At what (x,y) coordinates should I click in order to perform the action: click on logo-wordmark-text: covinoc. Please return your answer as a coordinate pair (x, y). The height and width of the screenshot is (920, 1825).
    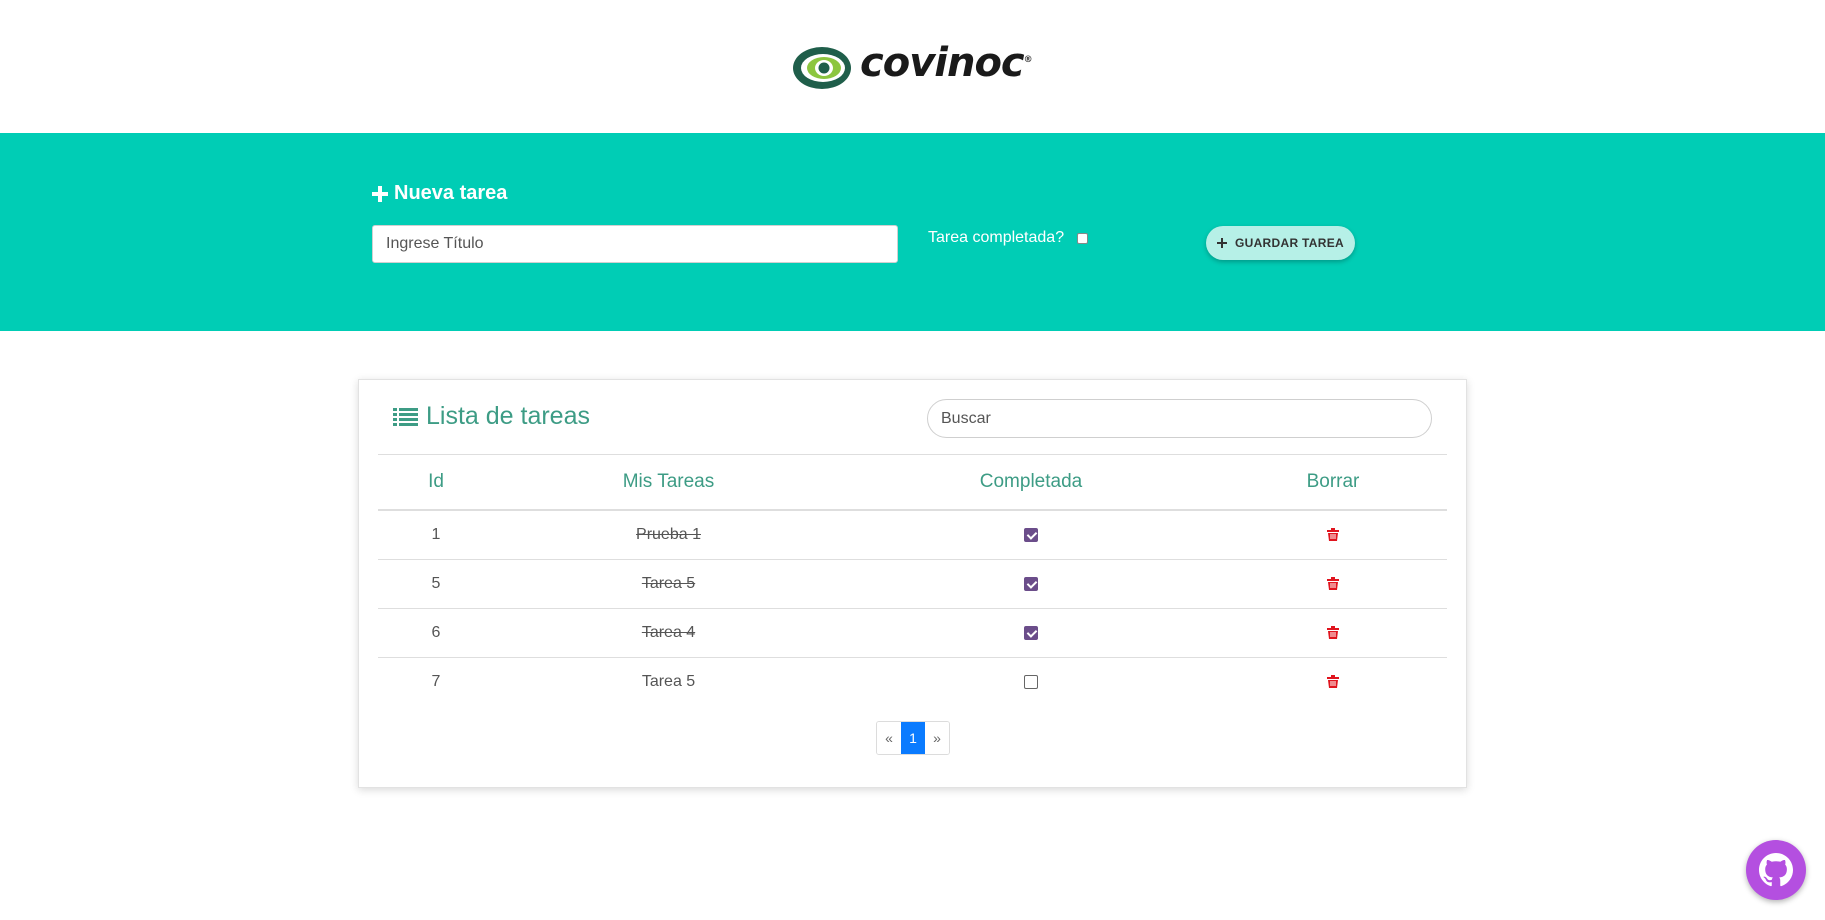
    Looking at the image, I should click on (942, 62).